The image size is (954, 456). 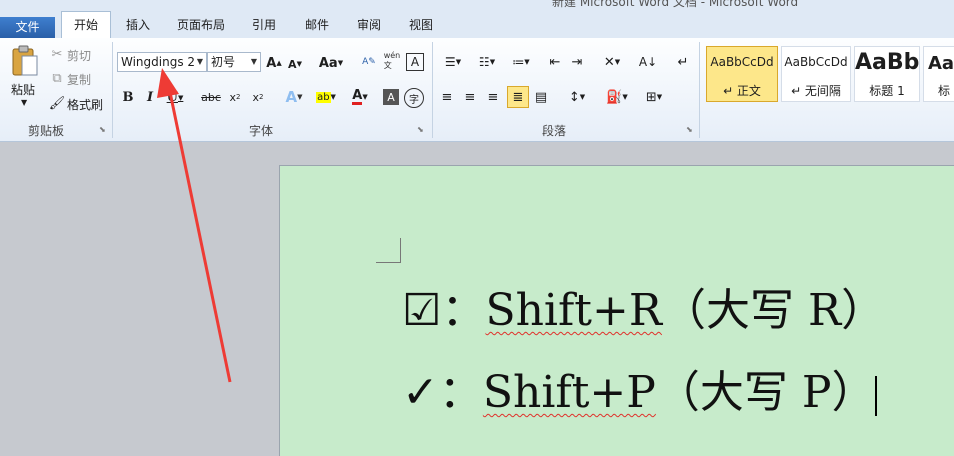 I want to click on style-no-spacing: AaBbCcDd ↵ 无间隔, so click(x=816, y=74).